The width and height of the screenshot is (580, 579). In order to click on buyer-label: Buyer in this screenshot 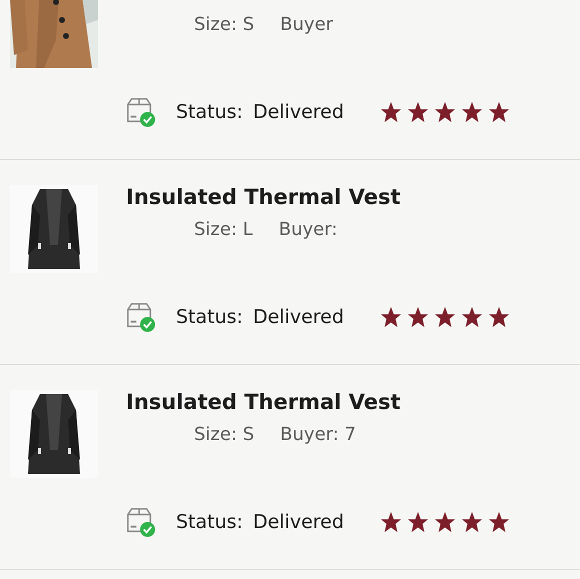, I will do `click(307, 24)`.